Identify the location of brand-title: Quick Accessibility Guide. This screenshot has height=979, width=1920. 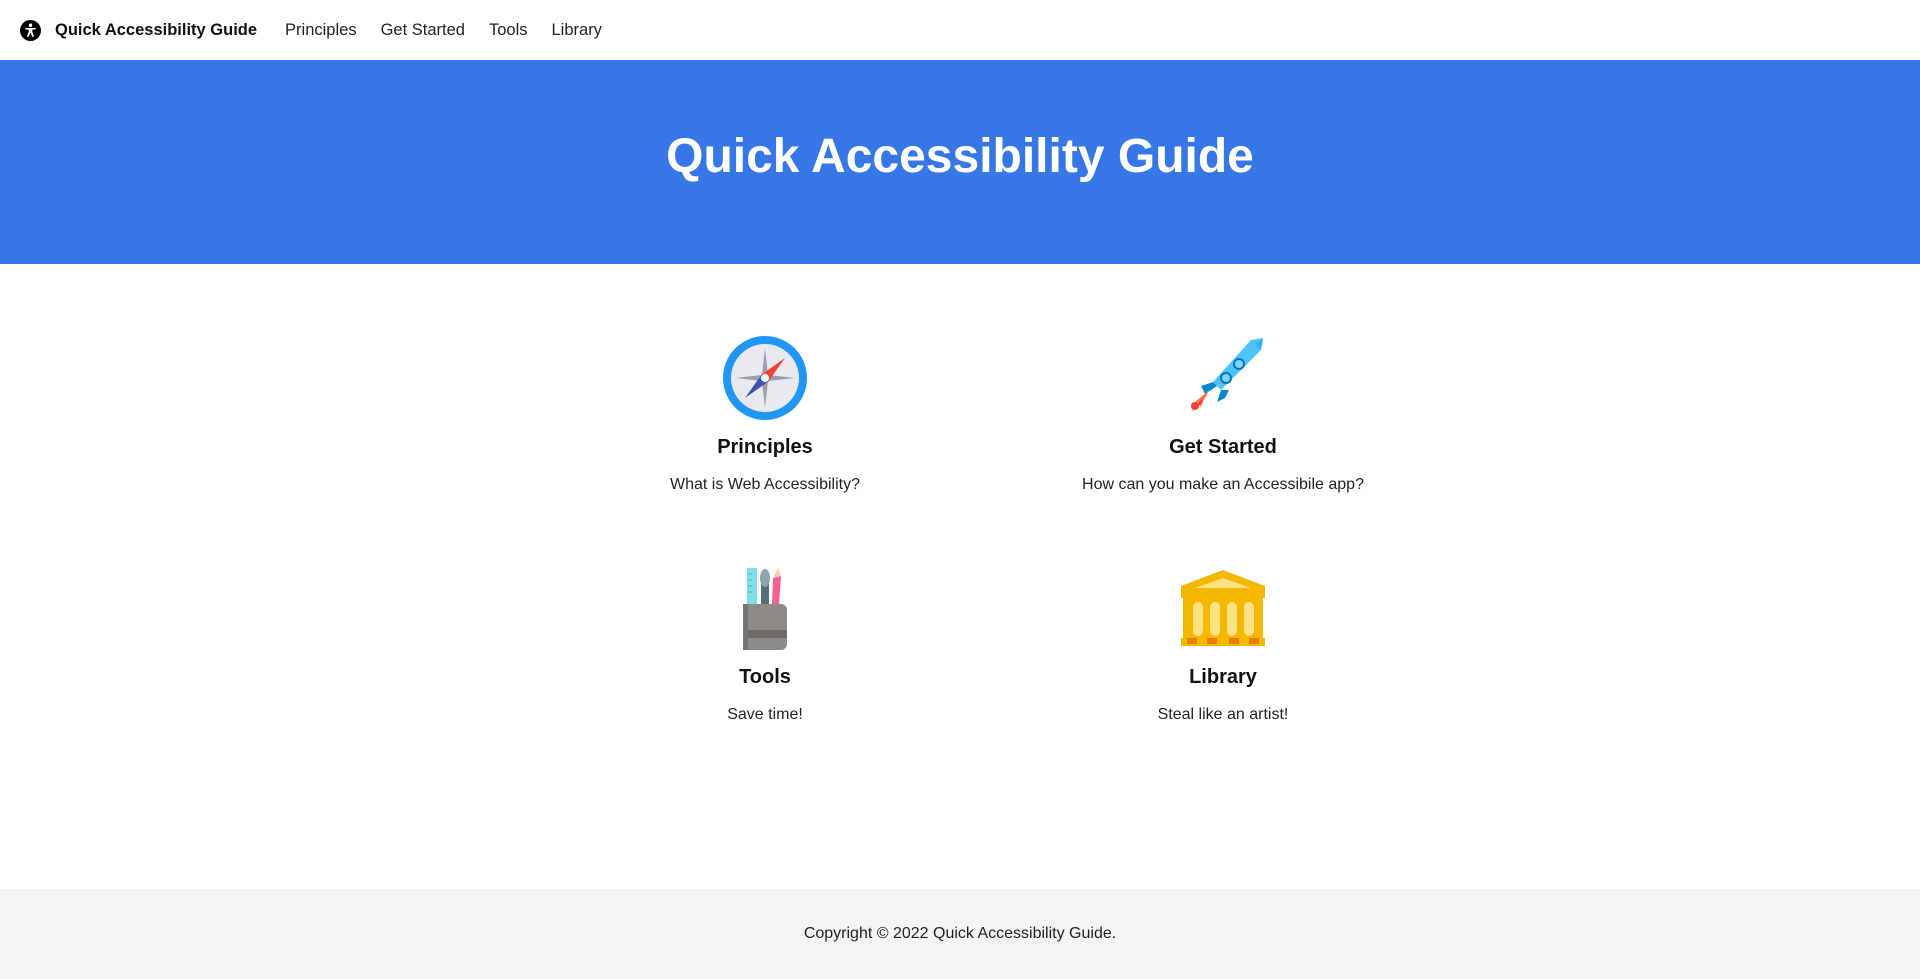
(156, 29).